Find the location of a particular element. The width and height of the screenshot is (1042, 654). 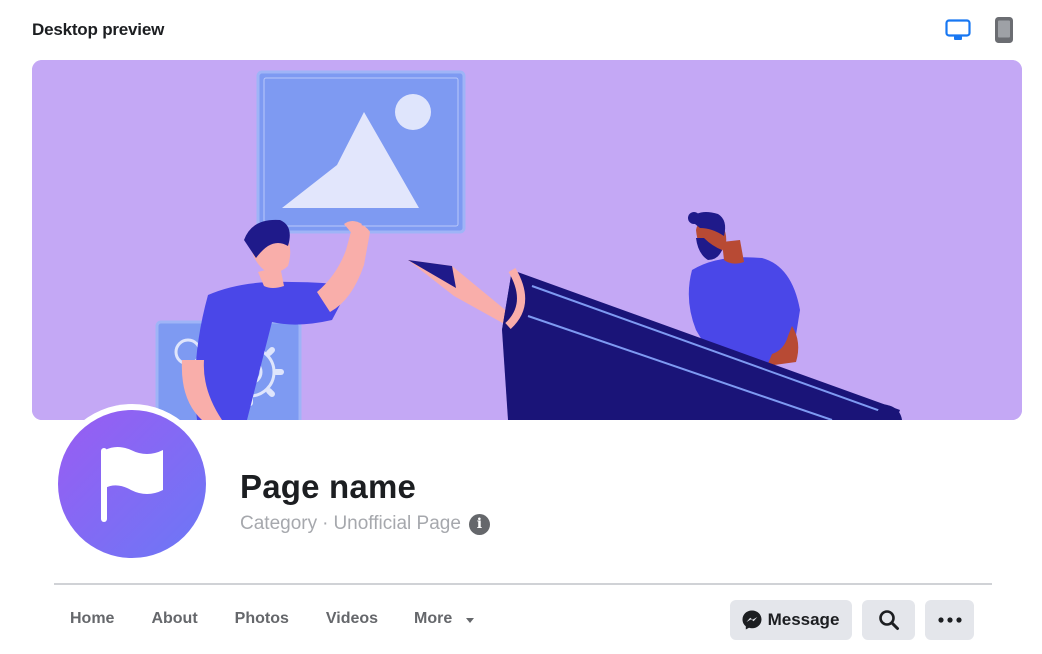

more-options-button is located at coordinates (949, 620).